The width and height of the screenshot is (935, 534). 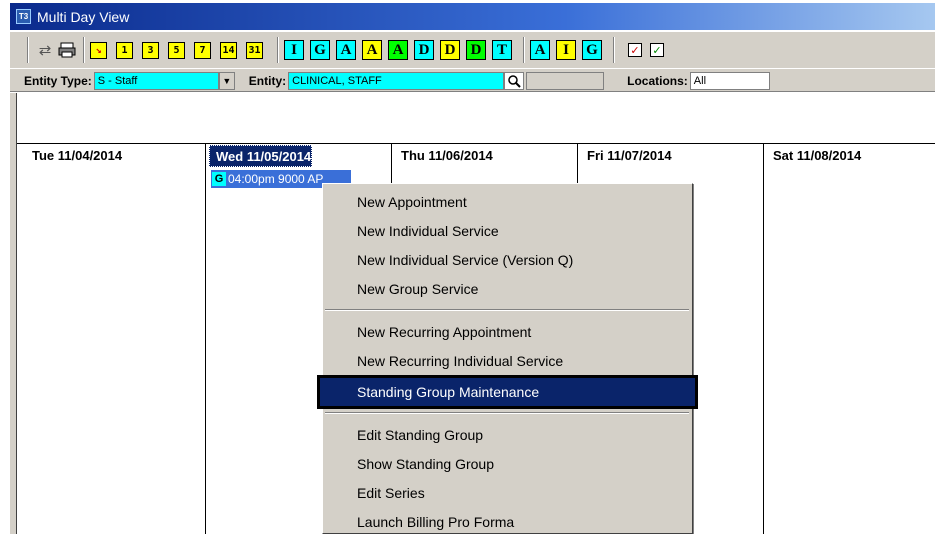 What do you see at coordinates (226, 80) in the screenshot?
I see `chevron-down-icon: ▼` at bounding box center [226, 80].